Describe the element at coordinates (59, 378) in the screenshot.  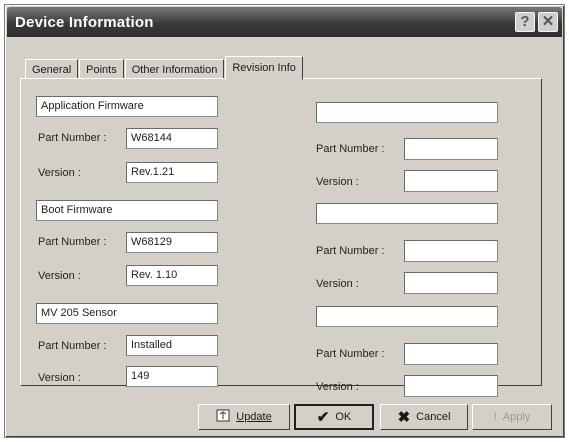
I see `left-group-3-version-label: Version :` at that location.